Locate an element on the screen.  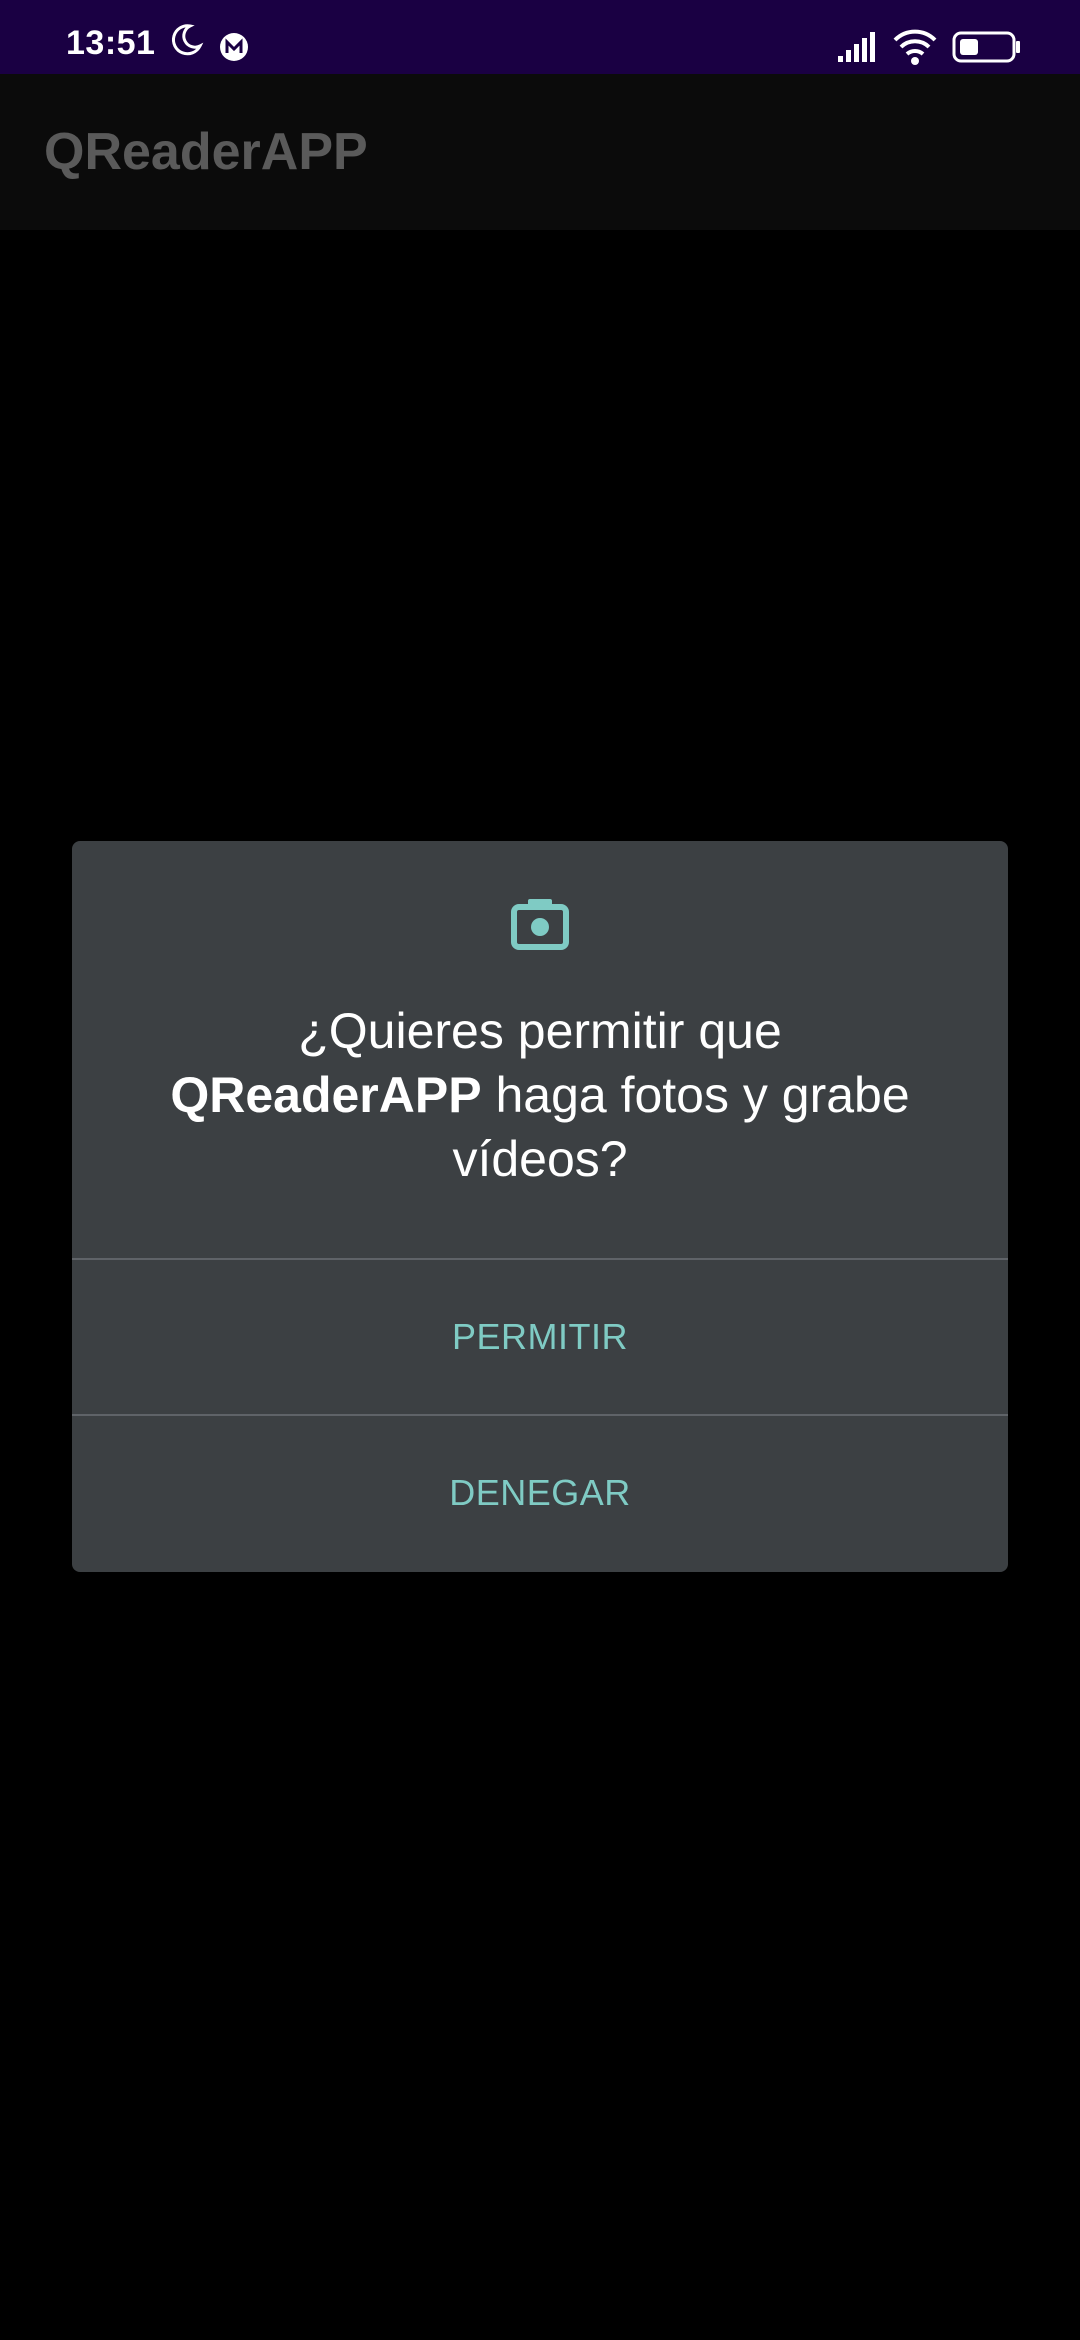
allow-button: PERMITIR is located at coordinates (540, 1337).